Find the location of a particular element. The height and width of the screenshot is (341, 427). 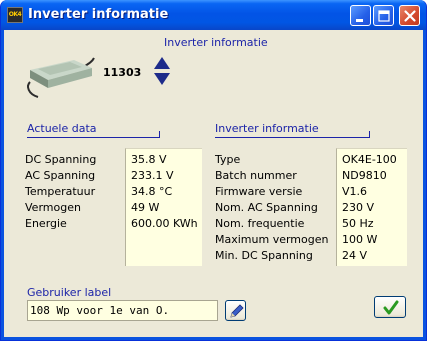

pencil-icon is located at coordinates (237, 311).